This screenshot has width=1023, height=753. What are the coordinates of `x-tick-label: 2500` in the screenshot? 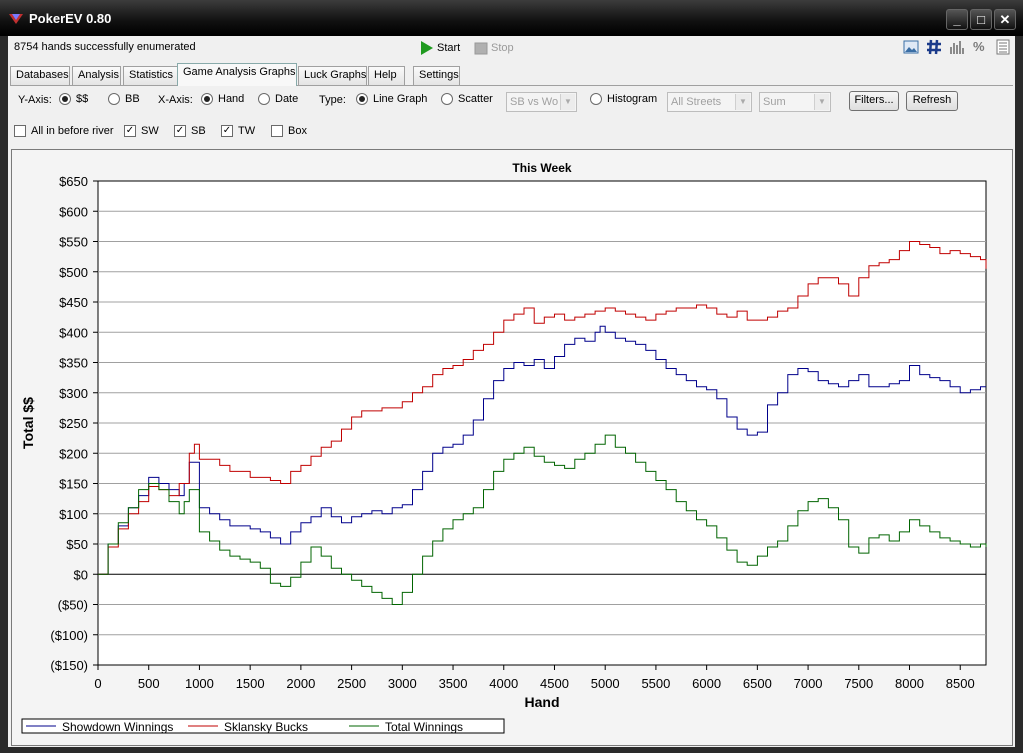 It's located at (351, 683).